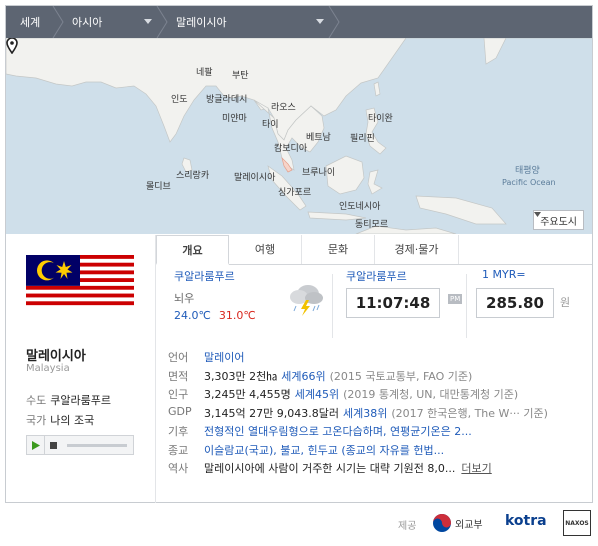 This screenshot has width=598, height=546. I want to click on breadcrumb-world: 세계, so click(35, 22).